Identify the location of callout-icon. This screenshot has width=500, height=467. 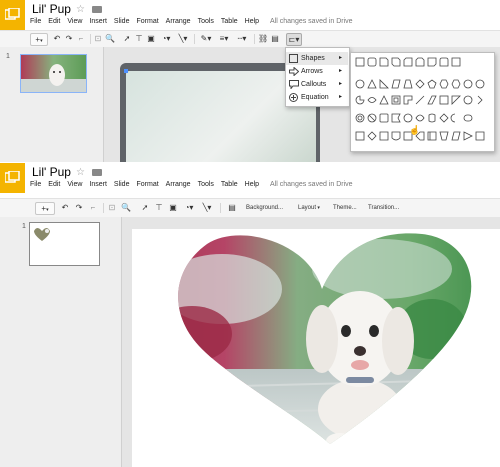
(294, 84).